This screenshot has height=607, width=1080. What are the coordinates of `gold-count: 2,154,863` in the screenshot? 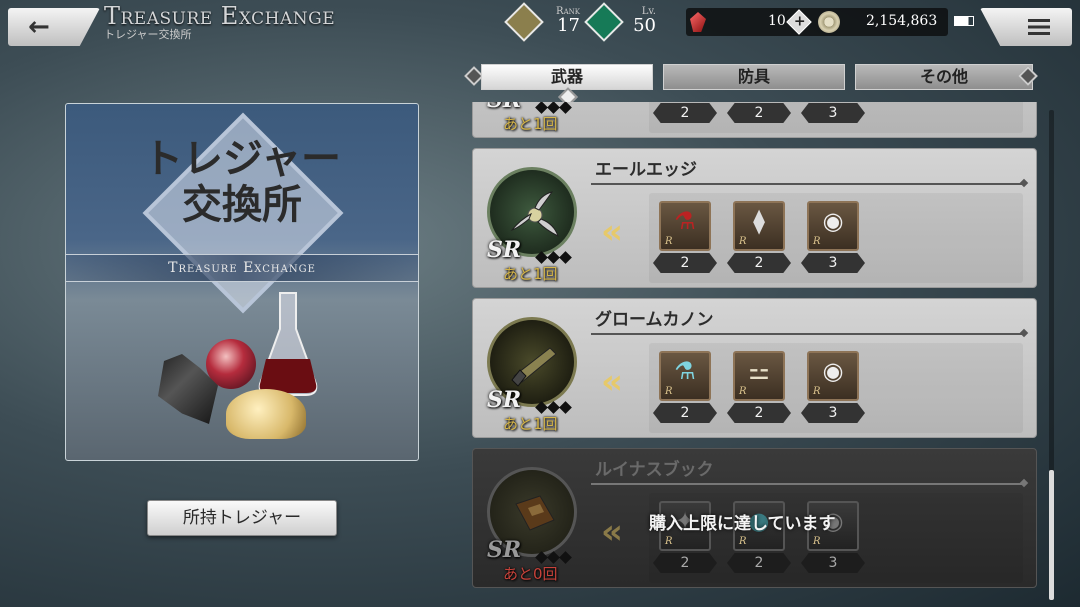 It's located at (902, 21).